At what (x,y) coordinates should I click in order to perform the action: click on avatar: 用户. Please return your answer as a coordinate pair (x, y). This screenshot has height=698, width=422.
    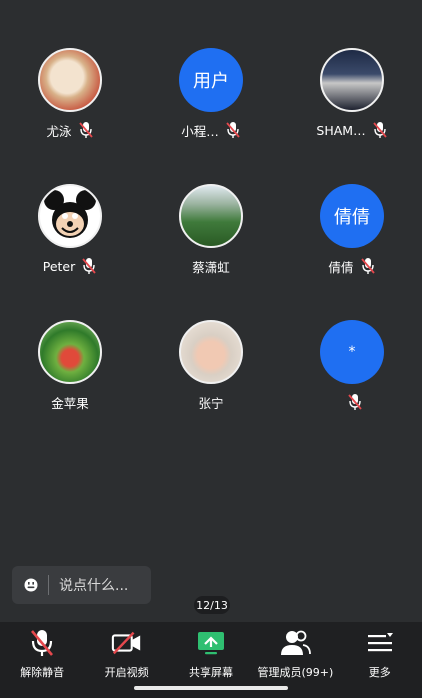
    Looking at the image, I should click on (211, 80).